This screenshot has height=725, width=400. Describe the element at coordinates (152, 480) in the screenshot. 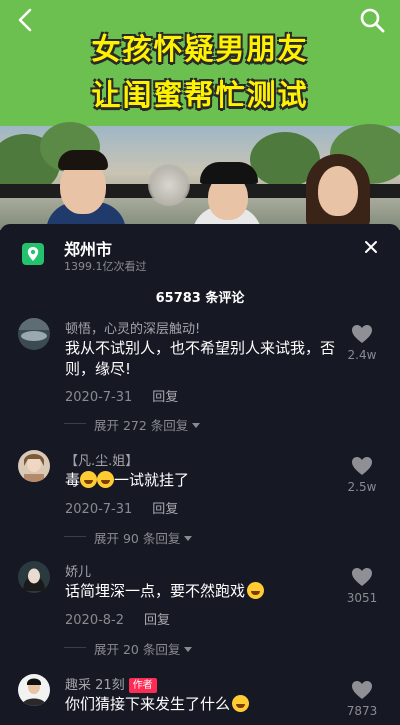

I see `comment-text-part: 一试就挂了` at that location.